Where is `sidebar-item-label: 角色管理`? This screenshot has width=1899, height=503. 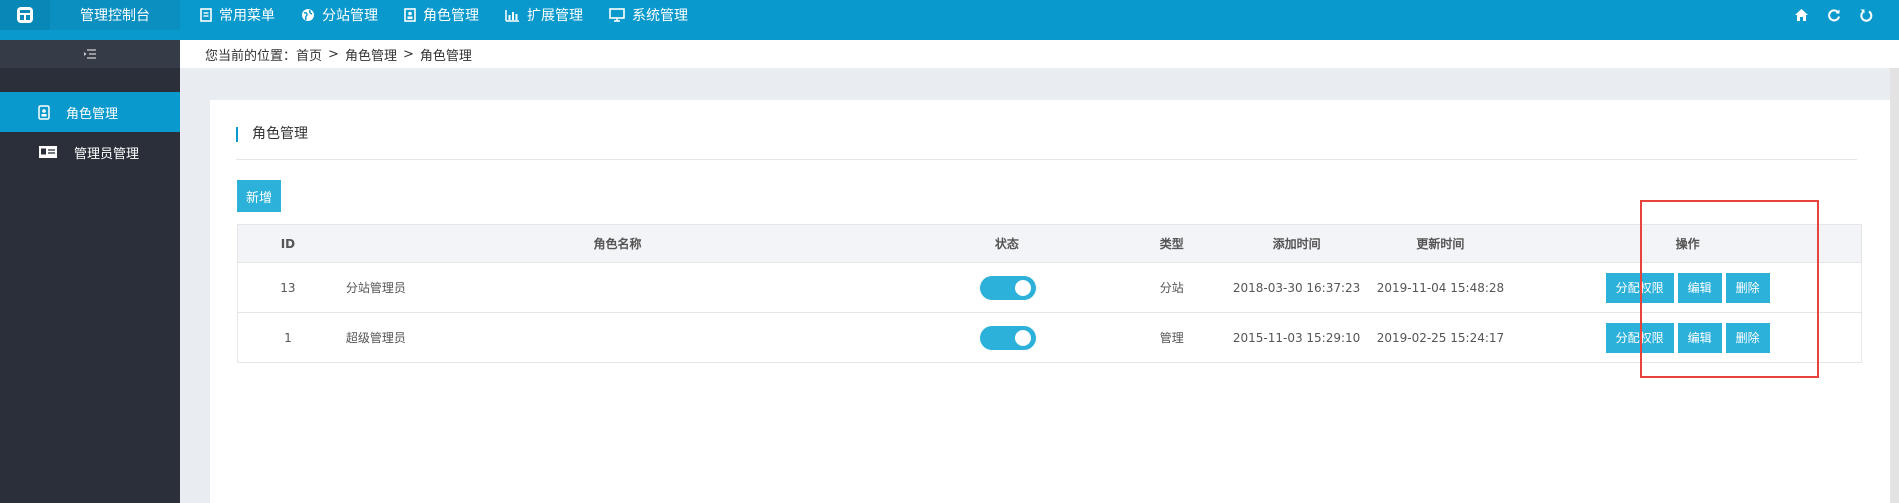 sidebar-item-label: 角色管理 is located at coordinates (92, 114).